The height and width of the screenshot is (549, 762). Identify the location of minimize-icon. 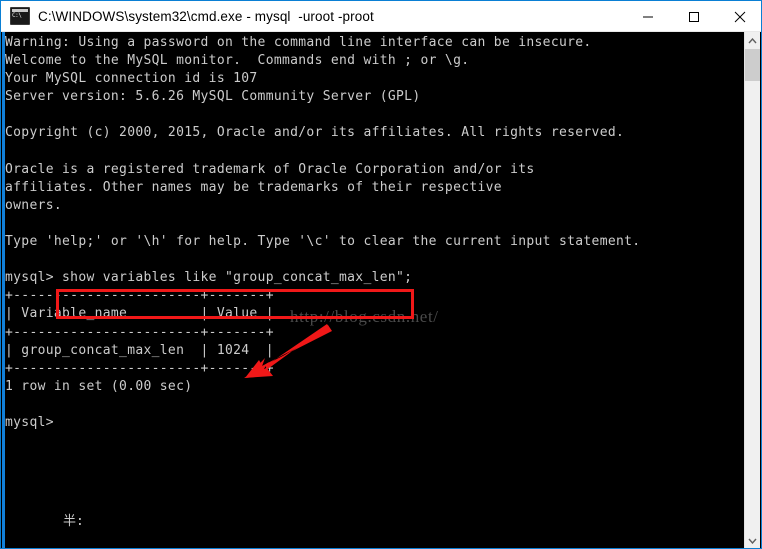
(648, 16).